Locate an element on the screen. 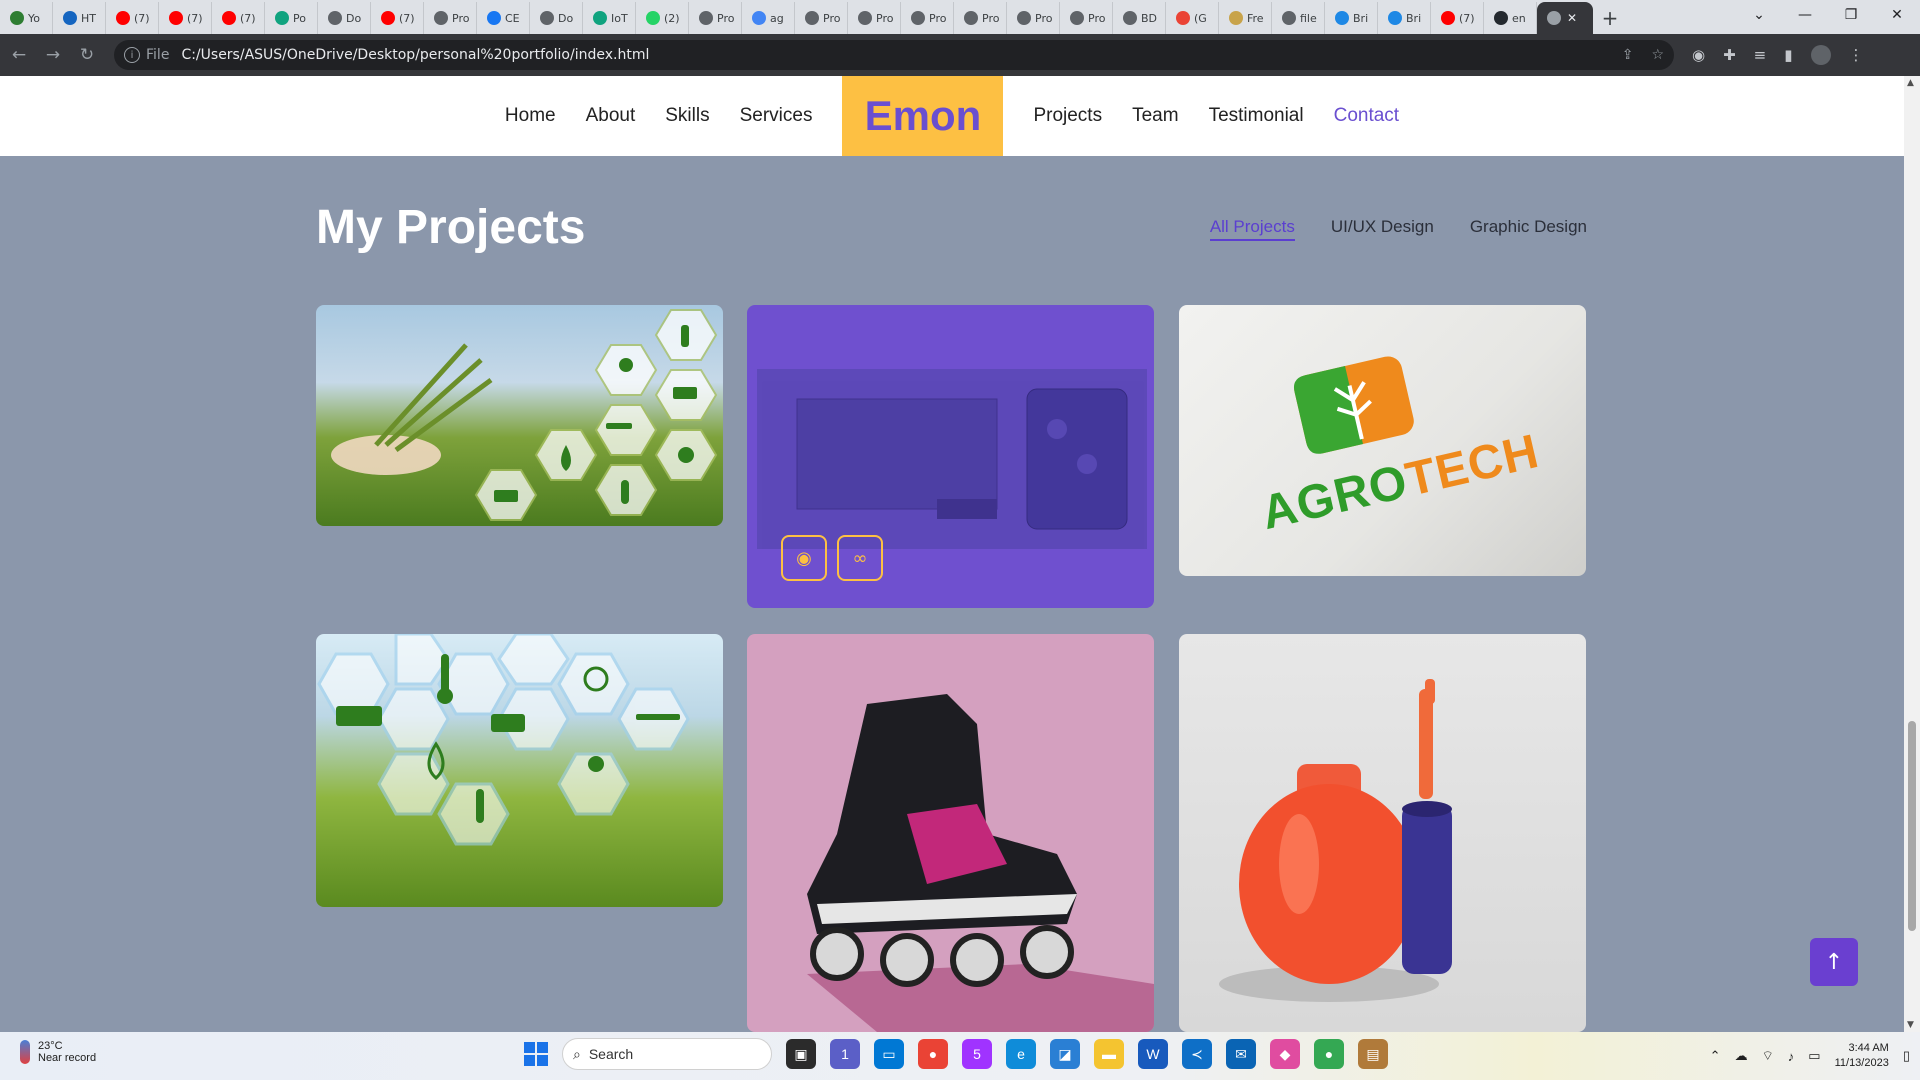 Image resolution: width=1920 pixels, height=1080 pixels. bookmark-star-icon: ☆ is located at coordinates (1657, 55).